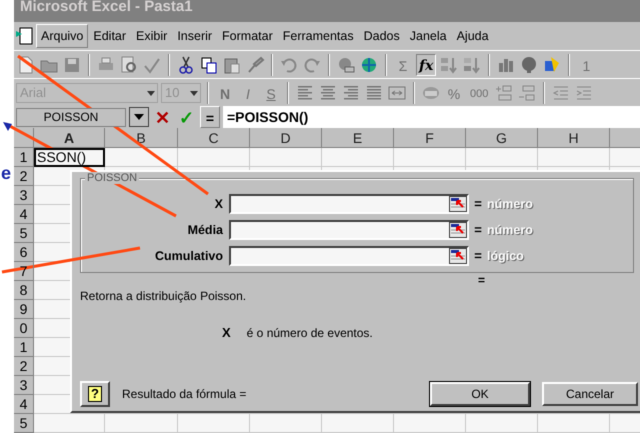 The height and width of the screenshot is (433, 640). Describe the element at coordinates (162, 117) in the screenshot. I see `cancel-button: ✕` at that location.